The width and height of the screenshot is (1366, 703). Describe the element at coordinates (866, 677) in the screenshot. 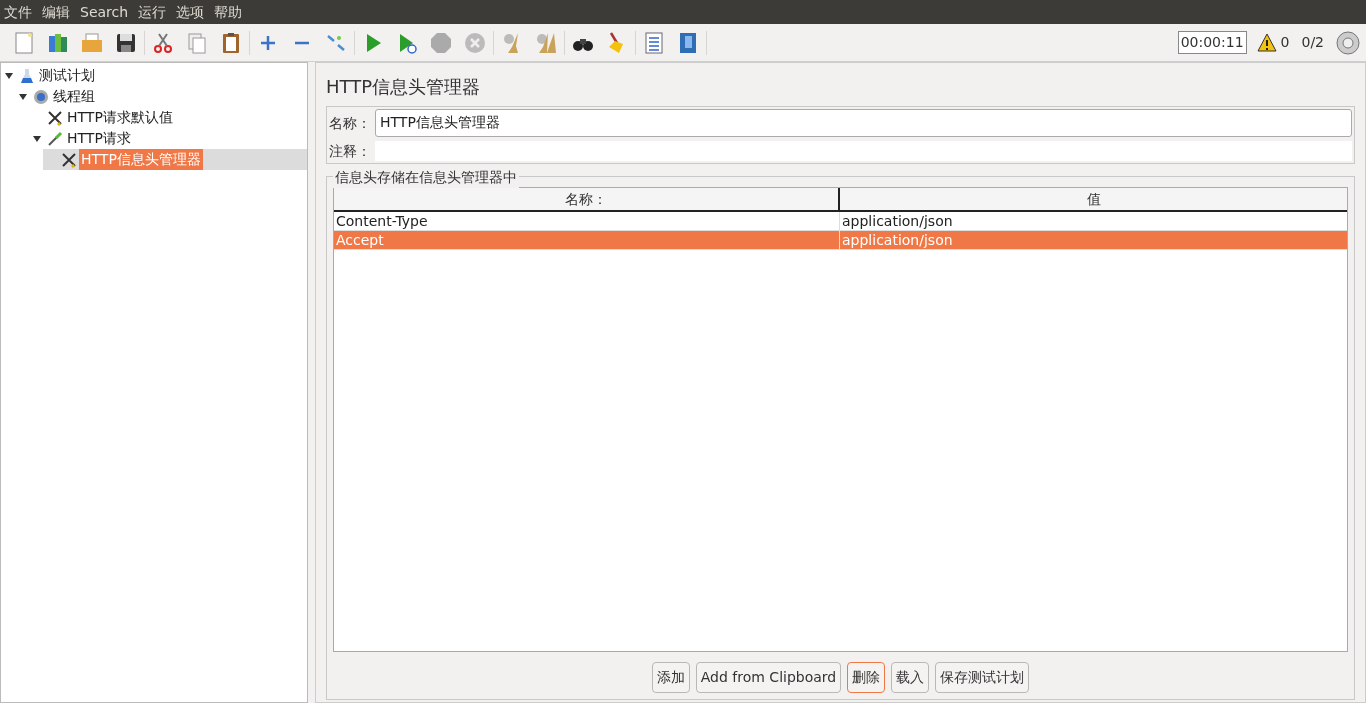

I see `action-button: 删除` at that location.